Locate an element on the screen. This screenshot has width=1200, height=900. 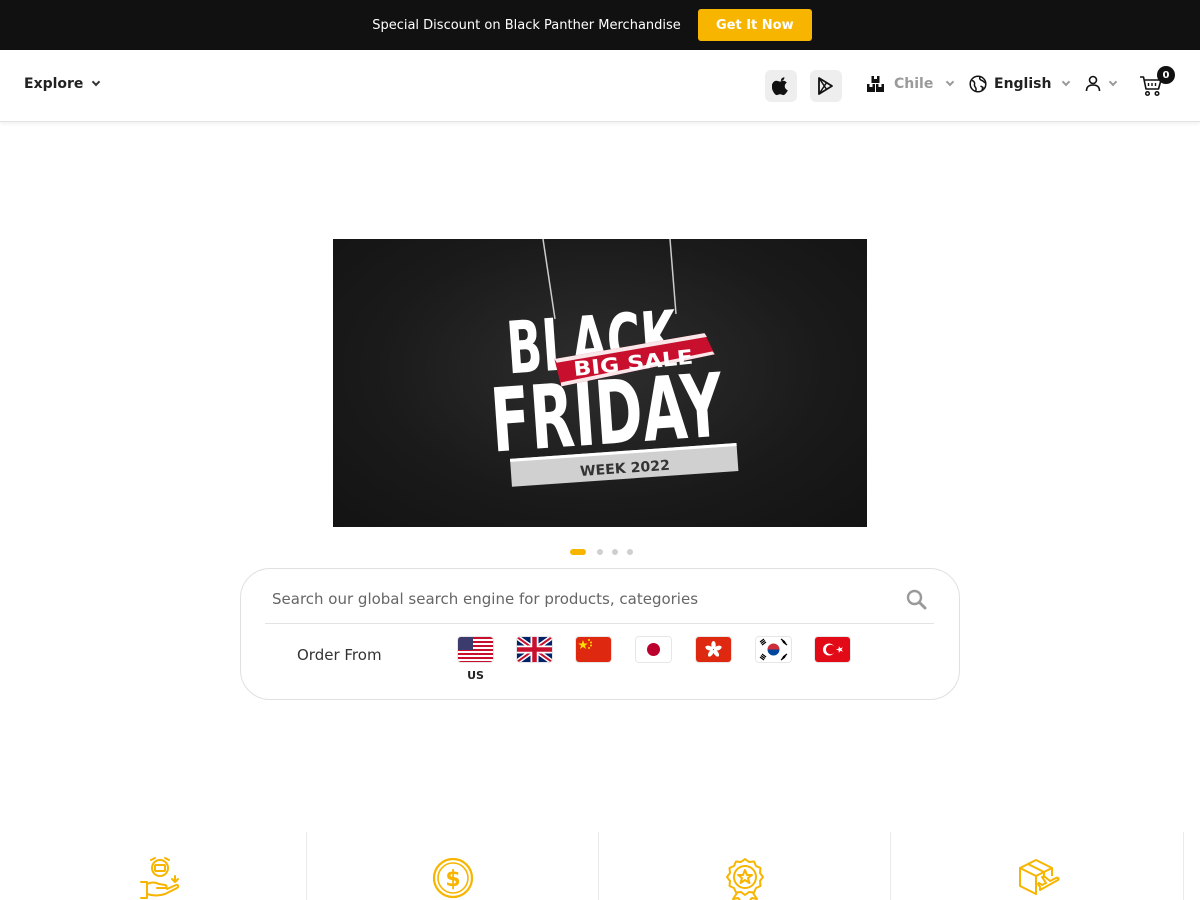
country-flag-us is located at coordinates (475, 649).